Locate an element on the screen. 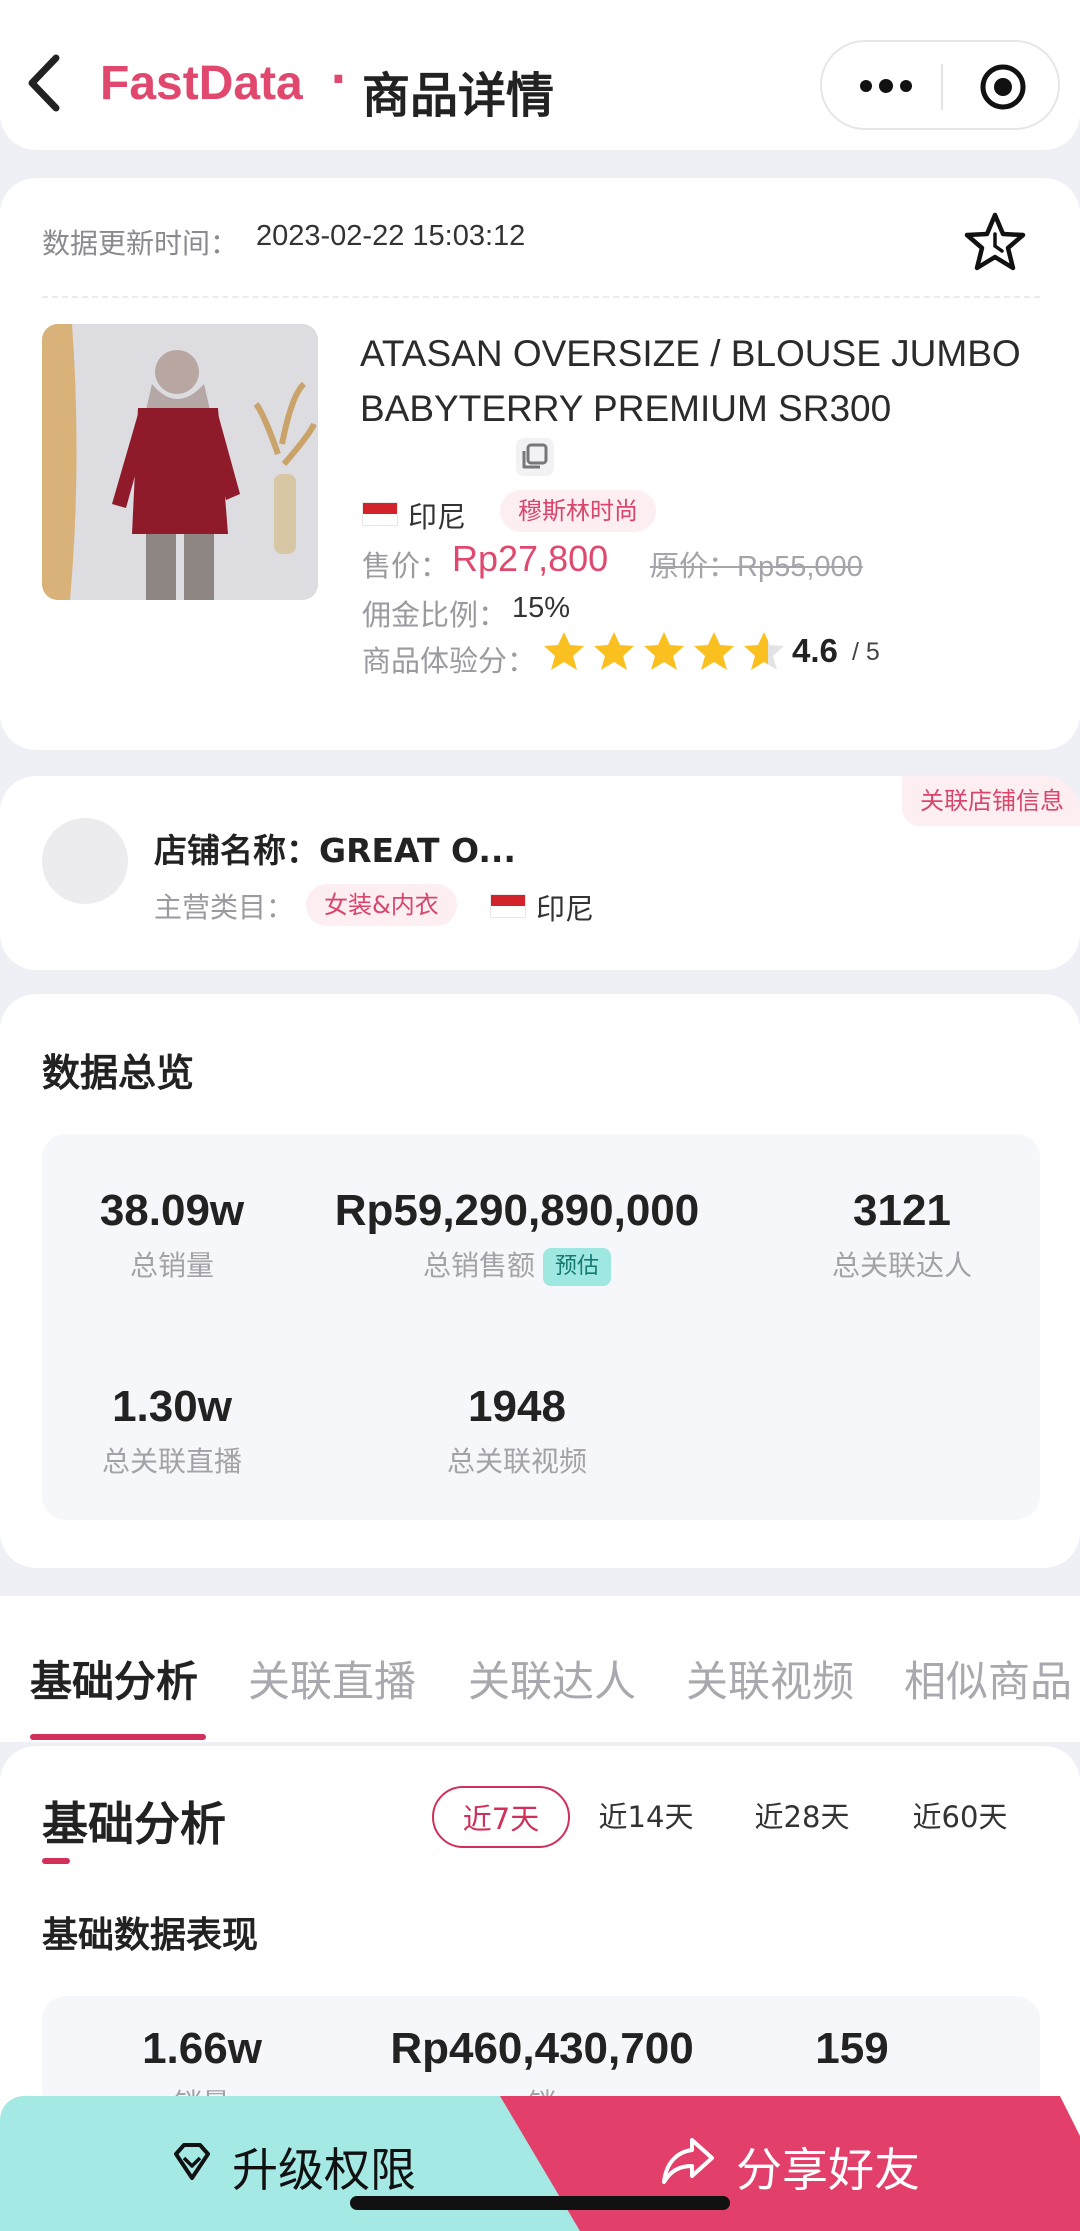  analysis-tab-bar: 基础分析 关联直播 关联达人 关联视频 相似商品 is located at coordinates (540, 1669).